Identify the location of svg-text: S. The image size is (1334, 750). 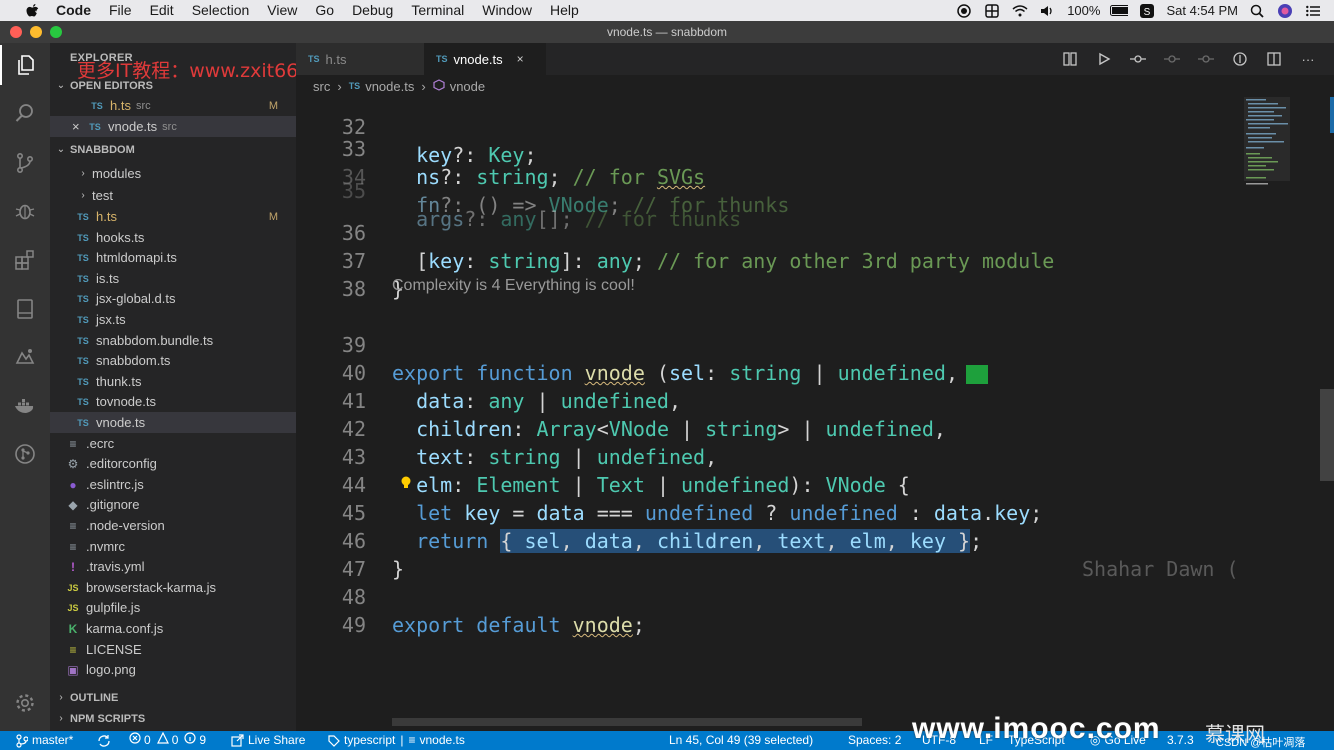
(1147, 12).